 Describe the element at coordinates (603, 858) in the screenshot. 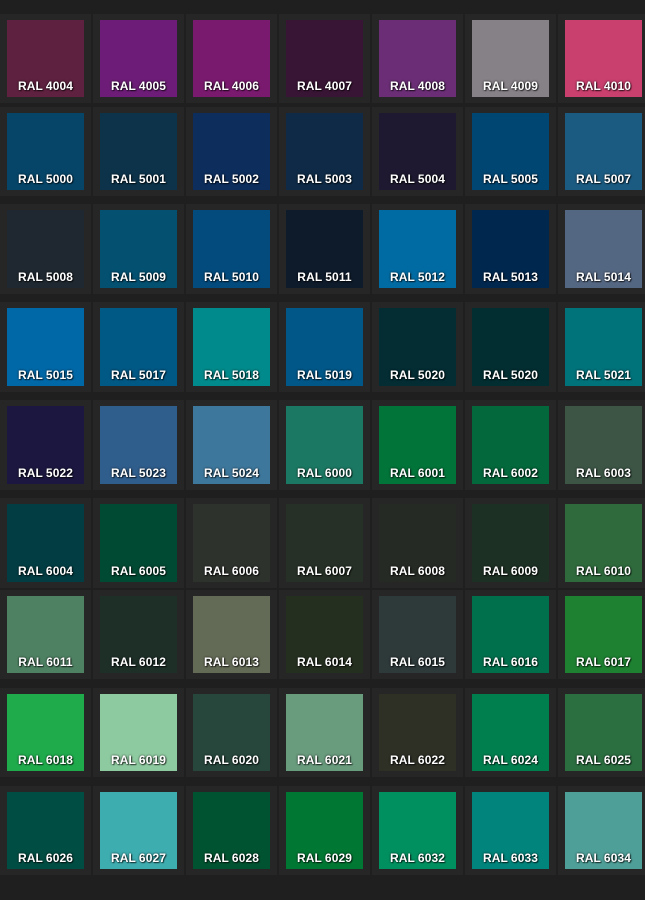

I see `swatch-label: RAL 6034` at that location.